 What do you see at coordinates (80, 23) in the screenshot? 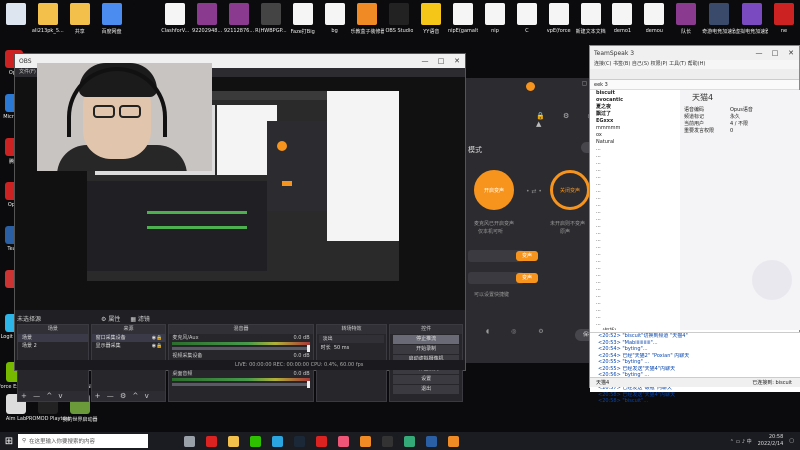
I see `desktop-icon-2: 共享` at bounding box center [80, 23].